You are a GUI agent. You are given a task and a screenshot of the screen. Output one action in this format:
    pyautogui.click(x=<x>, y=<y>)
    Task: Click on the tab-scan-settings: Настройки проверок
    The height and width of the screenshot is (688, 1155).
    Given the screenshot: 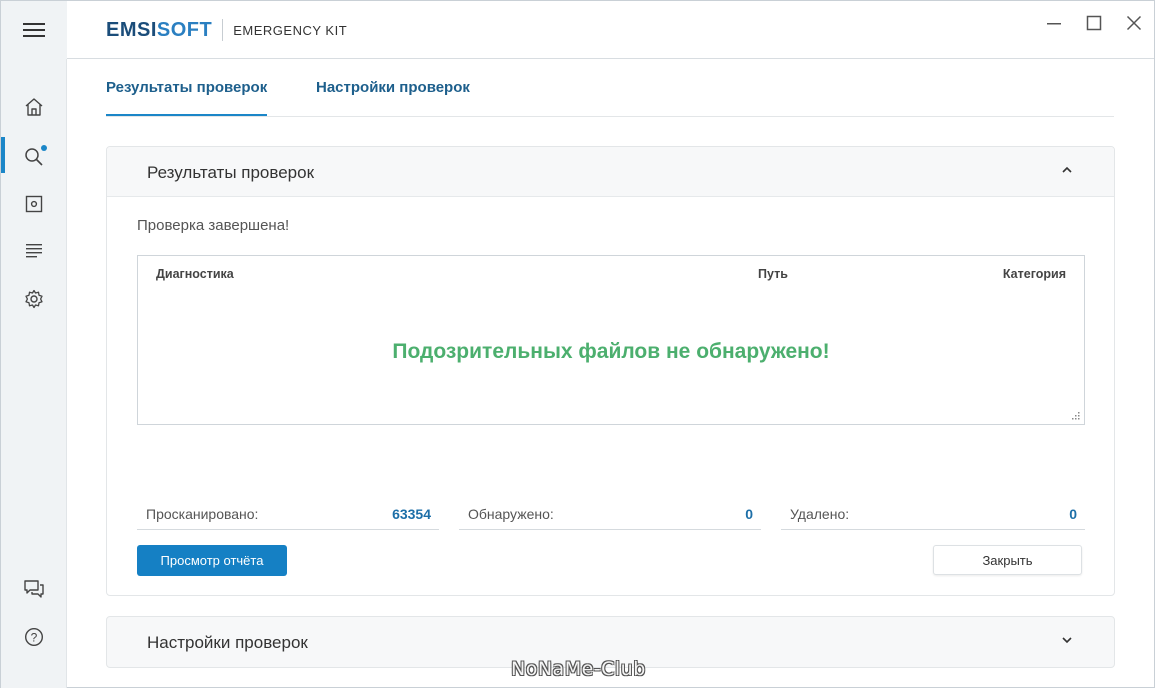 What is the action you would take?
    pyautogui.click(x=393, y=96)
    